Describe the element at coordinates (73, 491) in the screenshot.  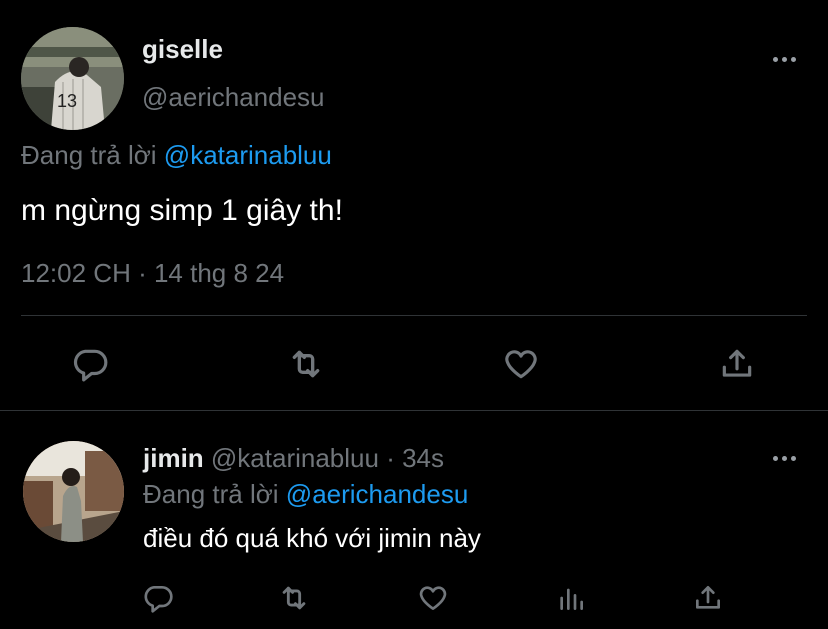
I see `reply-user-avatar` at that location.